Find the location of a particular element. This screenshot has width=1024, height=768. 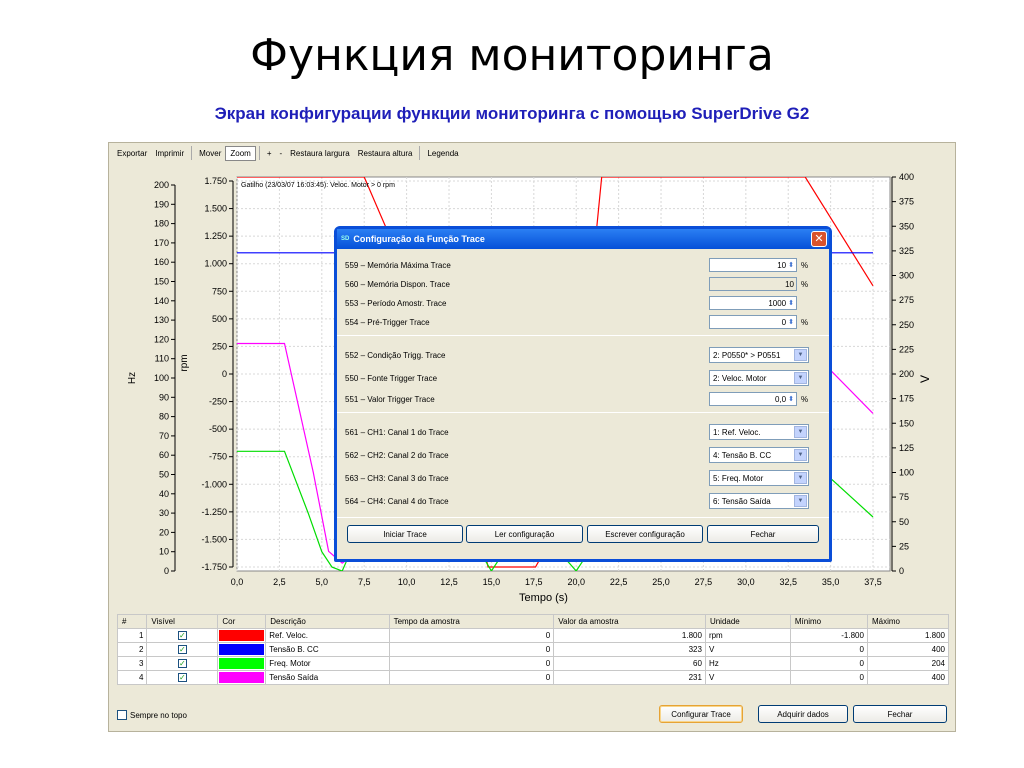

hz-axis-label: Hz is located at coordinates (132, 378).